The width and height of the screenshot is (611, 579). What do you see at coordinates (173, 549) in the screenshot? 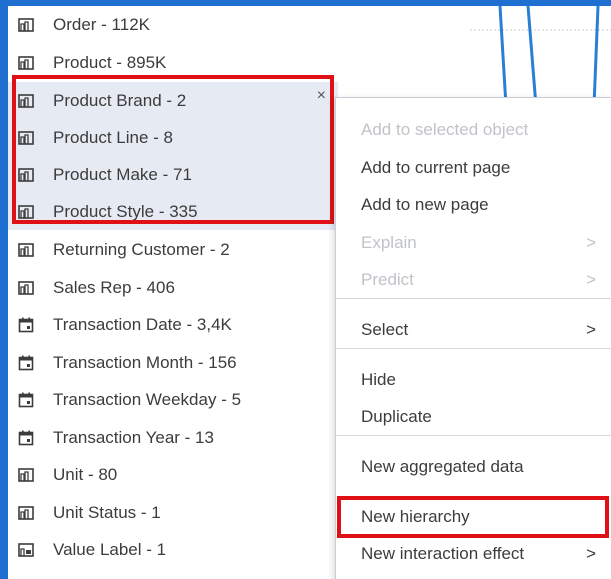
I see `data-item-value-label: Value Label - 1` at bounding box center [173, 549].